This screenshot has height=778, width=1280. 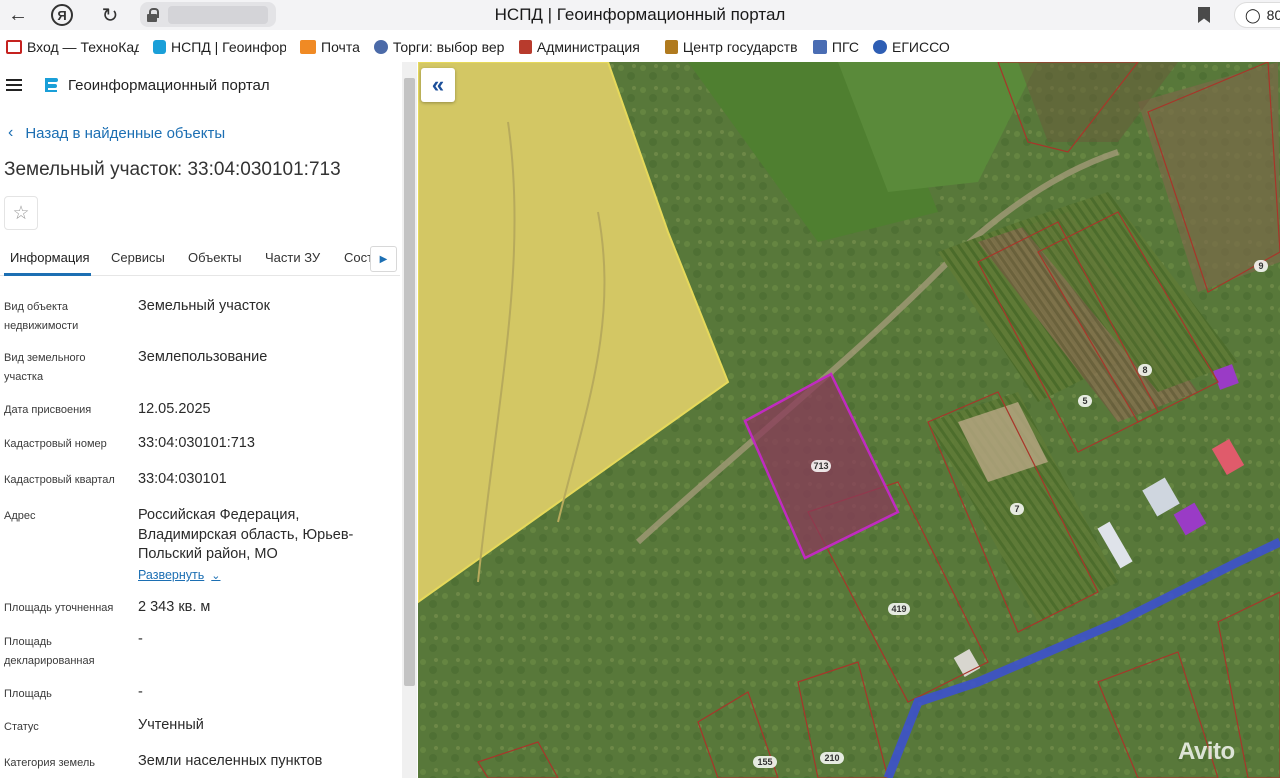 What do you see at coordinates (169, 85) in the screenshot?
I see `portal-title: Геоинформационный портал` at bounding box center [169, 85].